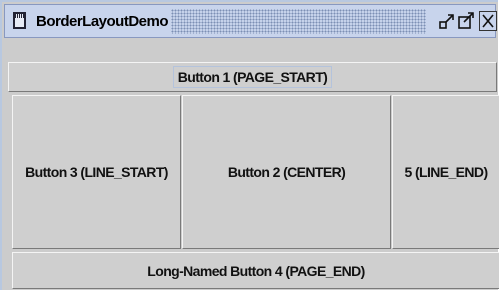  What do you see at coordinates (298, 21) in the screenshot?
I see `title-bar-texture` at bounding box center [298, 21].